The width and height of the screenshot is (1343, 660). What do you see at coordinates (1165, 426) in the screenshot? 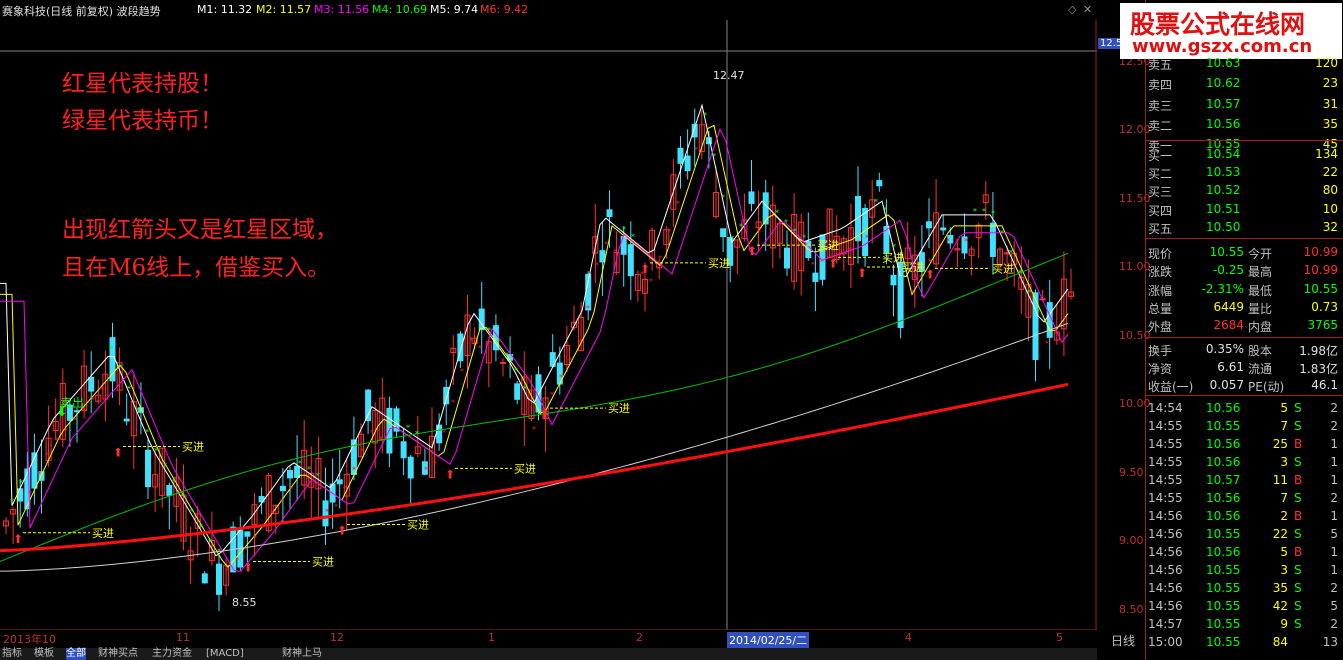
I see `quote-cell: 14:55` at bounding box center [1165, 426].